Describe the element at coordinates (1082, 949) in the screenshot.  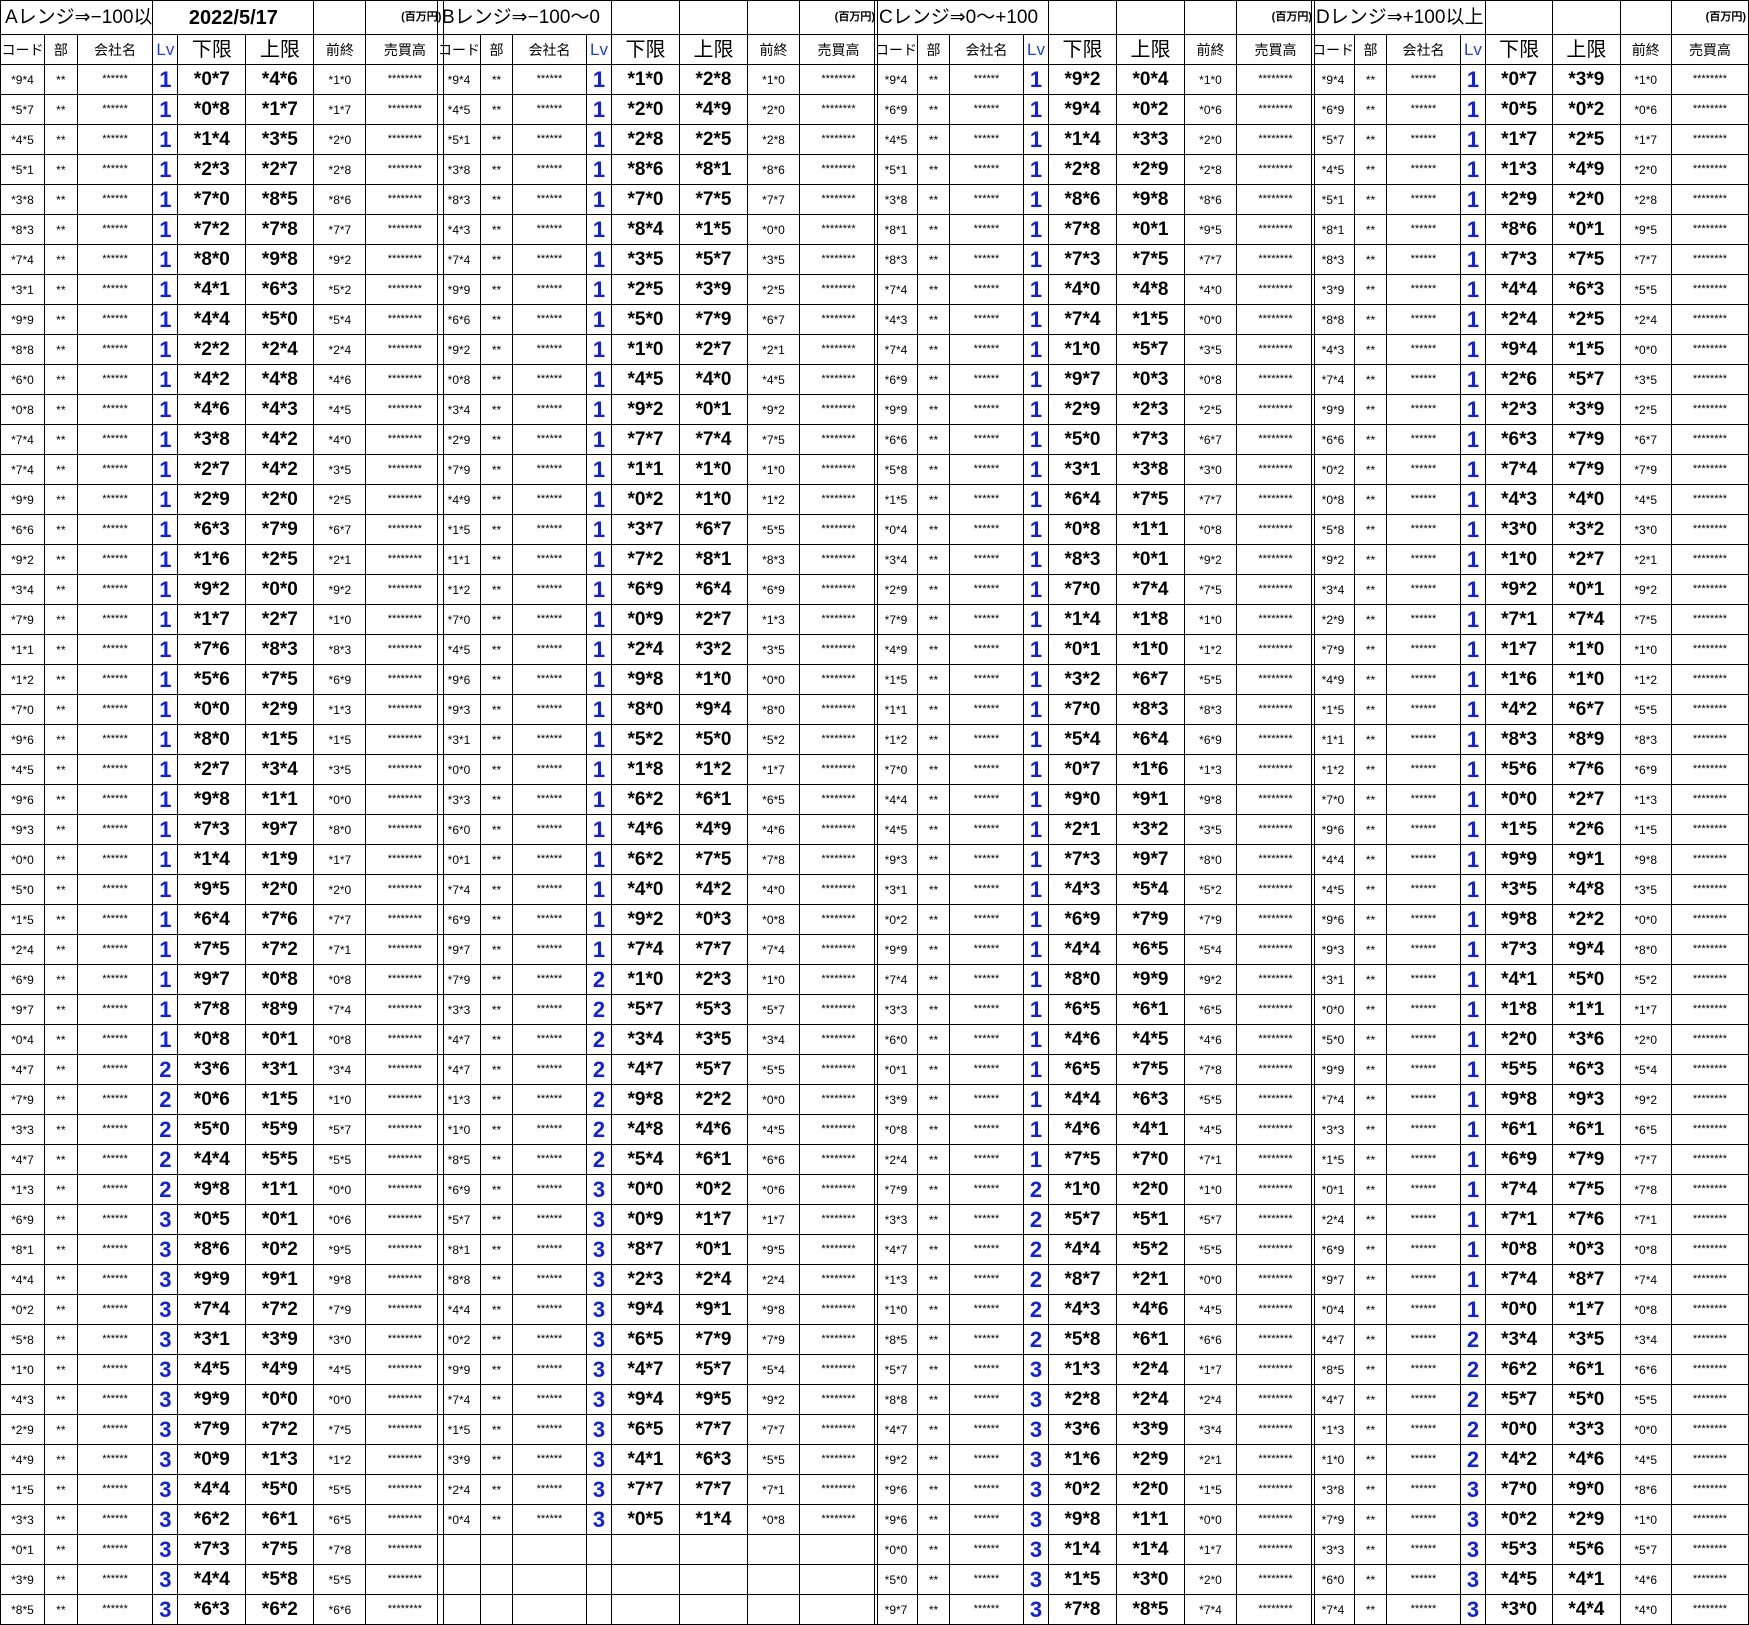
I see `cell-lower: *4*4` at that location.